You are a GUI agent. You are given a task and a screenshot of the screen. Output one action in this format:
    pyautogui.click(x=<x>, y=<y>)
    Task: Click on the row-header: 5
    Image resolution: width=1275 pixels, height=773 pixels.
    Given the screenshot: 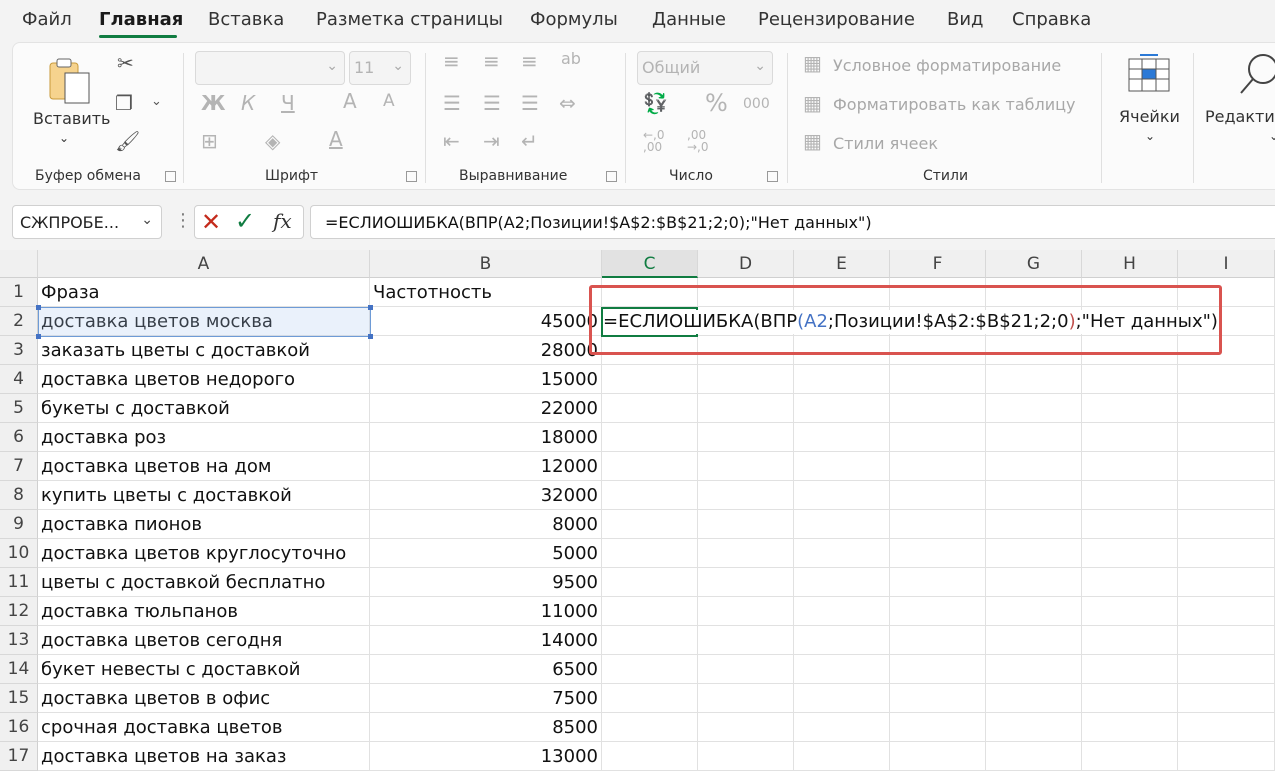 What is the action you would take?
    pyautogui.click(x=19, y=408)
    